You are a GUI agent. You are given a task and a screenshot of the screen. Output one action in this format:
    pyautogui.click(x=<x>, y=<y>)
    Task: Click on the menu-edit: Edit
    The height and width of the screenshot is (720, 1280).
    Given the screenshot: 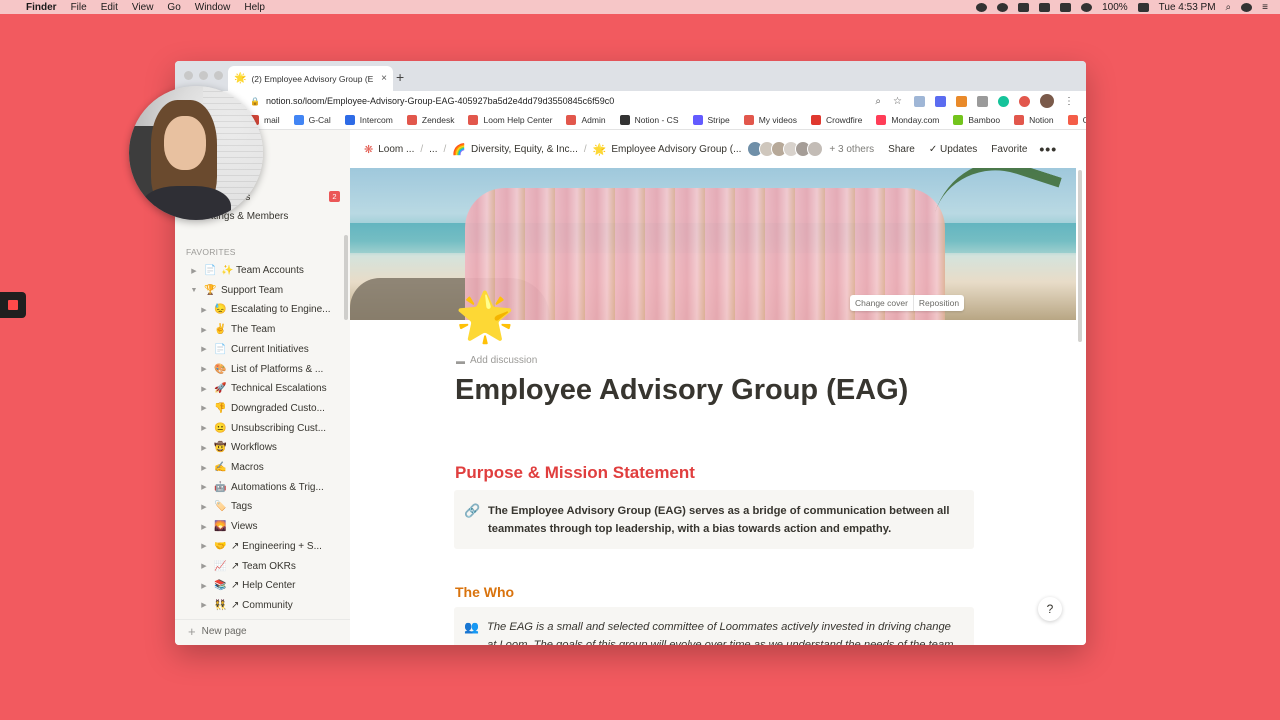 What is the action you would take?
    pyautogui.click(x=109, y=7)
    